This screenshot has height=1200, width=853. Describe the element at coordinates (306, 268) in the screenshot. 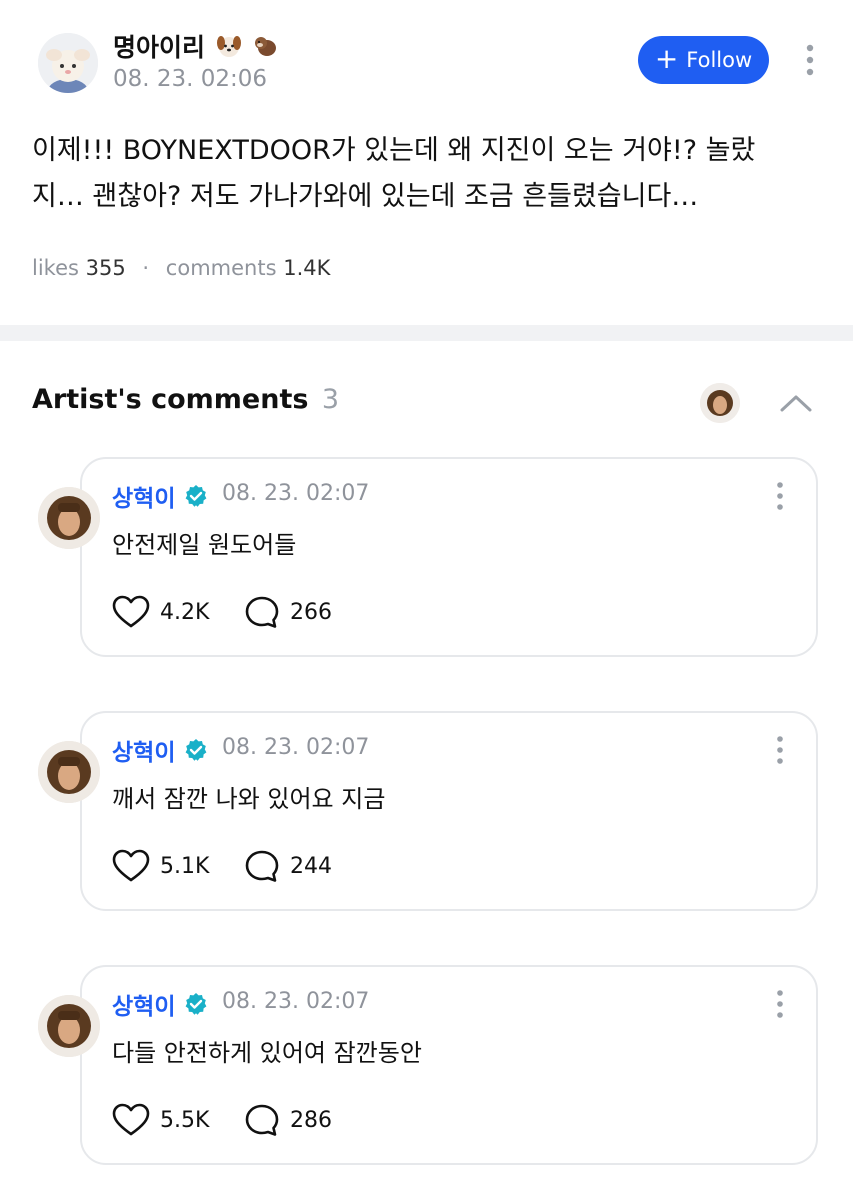

I see `comments-count: 1.4K` at that location.